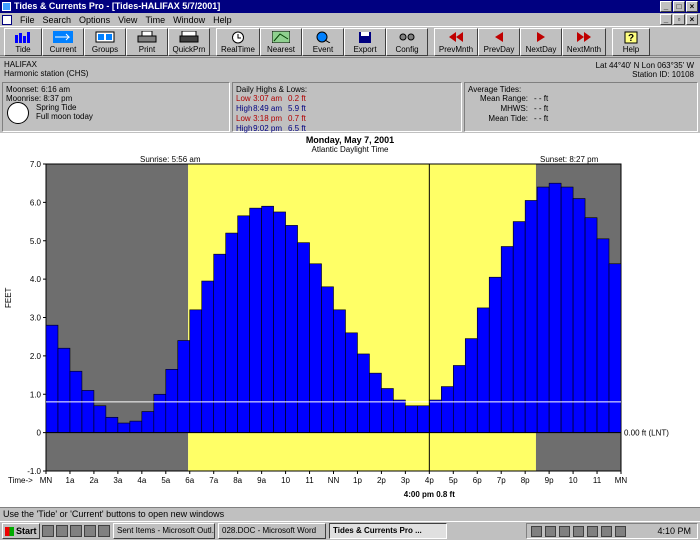 The width and height of the screenshot is (700, 540). Describe the element at coordinates (631, 49) in the screenshot. I see `help-button-label: Help` at that location.